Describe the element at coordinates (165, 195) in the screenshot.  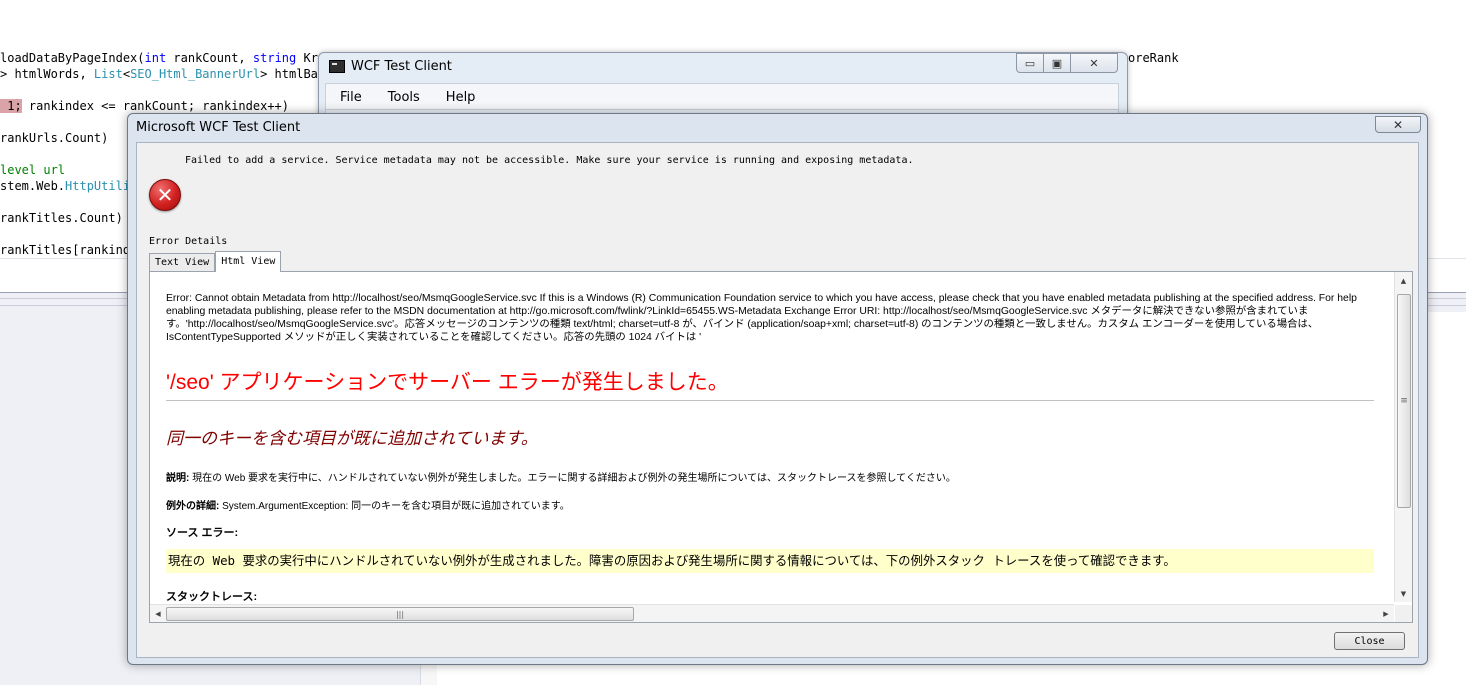
I see `error-icon: ✕` at that location.